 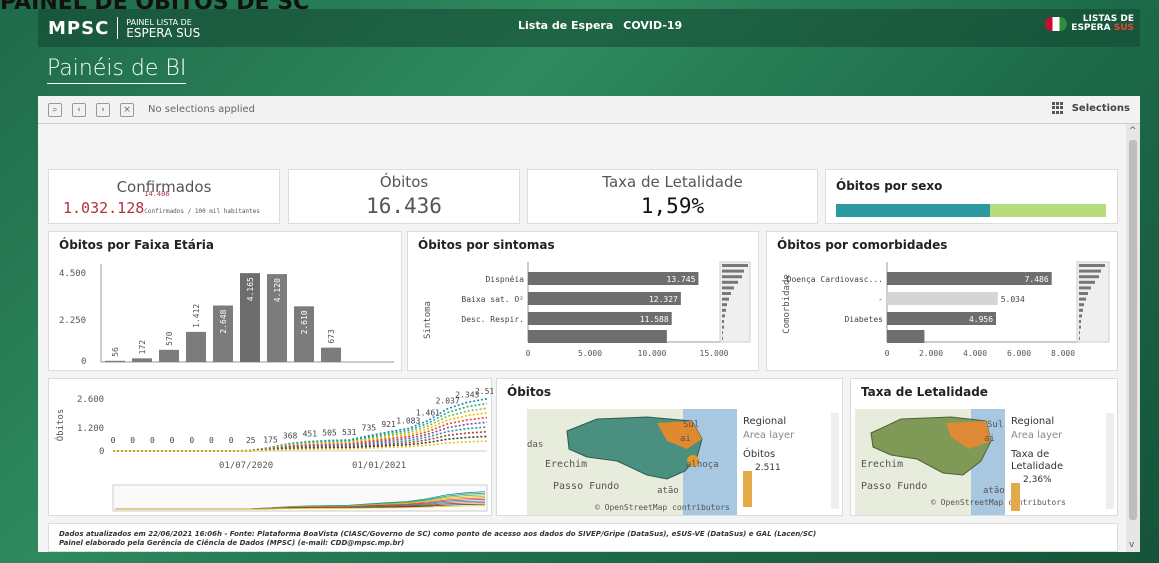 What do you see at coordinates (349, 432) in the screenshot?
I see `trend-point-label-12: 531` at bounding box center [349, 432].